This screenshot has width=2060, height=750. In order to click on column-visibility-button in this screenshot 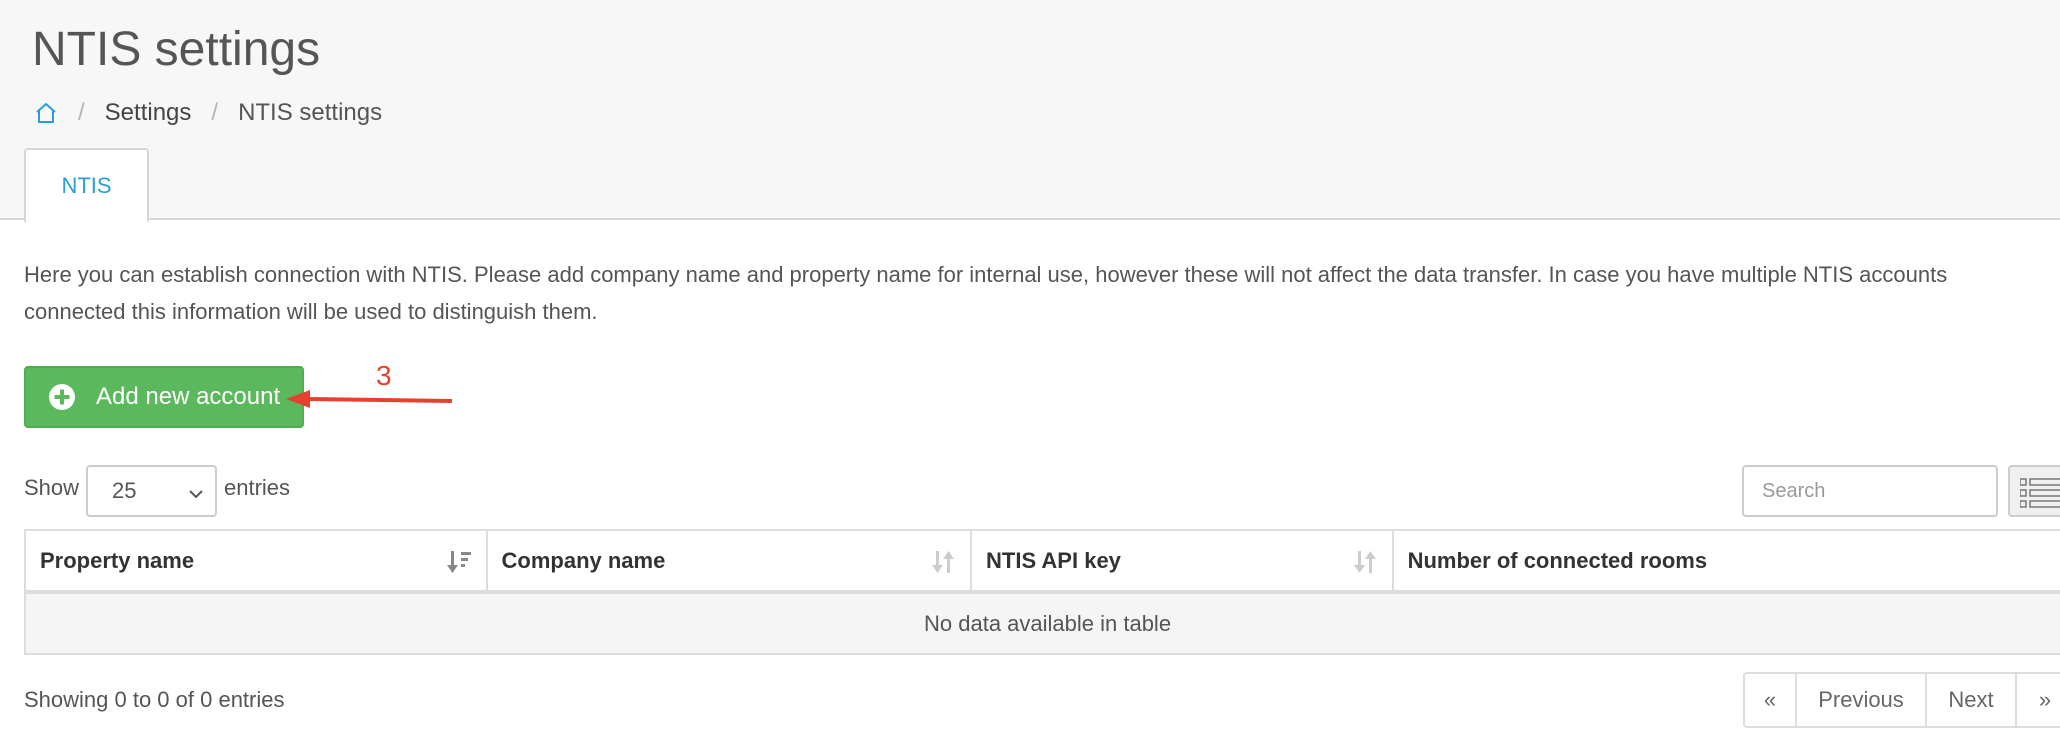, I will do `click(2034, 491)`.